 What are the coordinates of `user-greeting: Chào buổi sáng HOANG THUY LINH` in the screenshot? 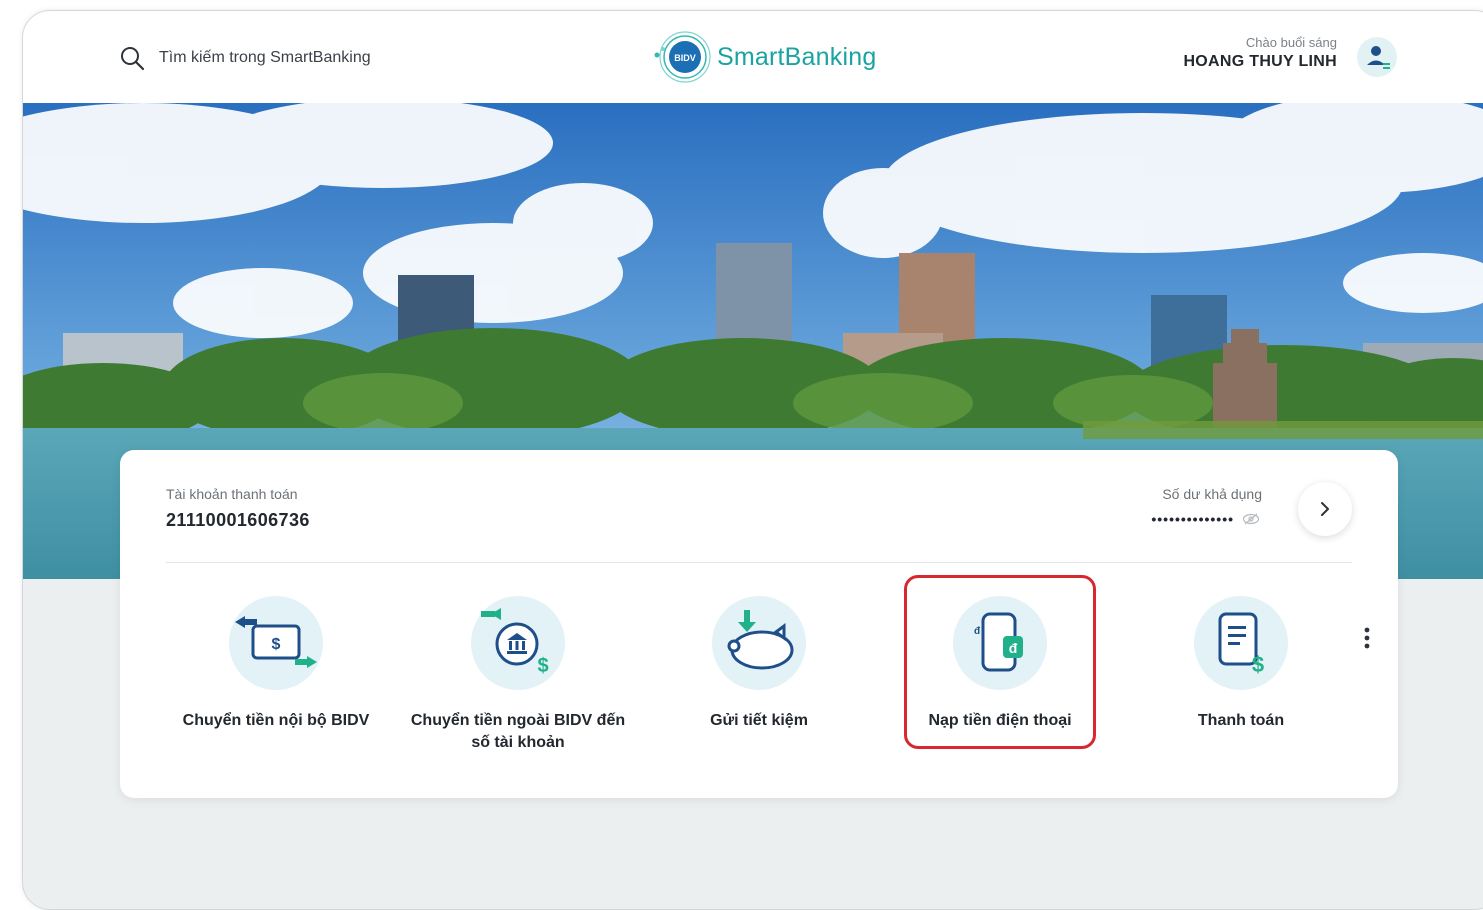 It's located at (1260, 53).